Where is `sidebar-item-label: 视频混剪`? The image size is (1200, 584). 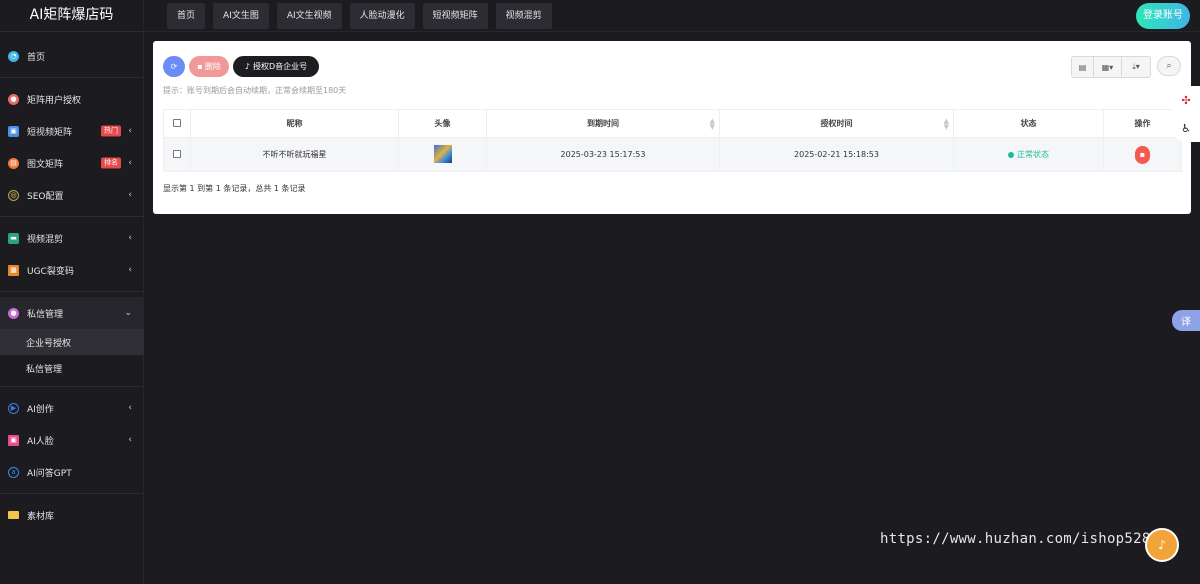 sidebar-item-label: 视频混剪 is located at coordinates (45, 239).